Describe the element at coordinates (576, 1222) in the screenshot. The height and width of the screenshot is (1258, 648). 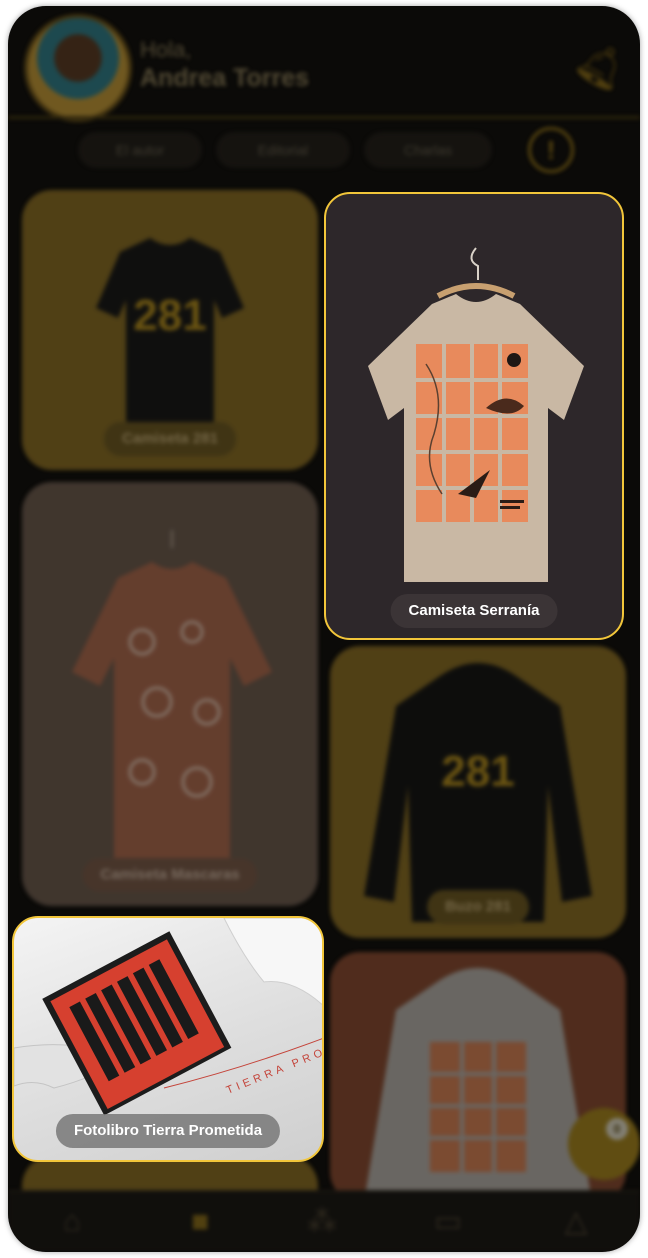
I see `profile-icon: △` at that location.